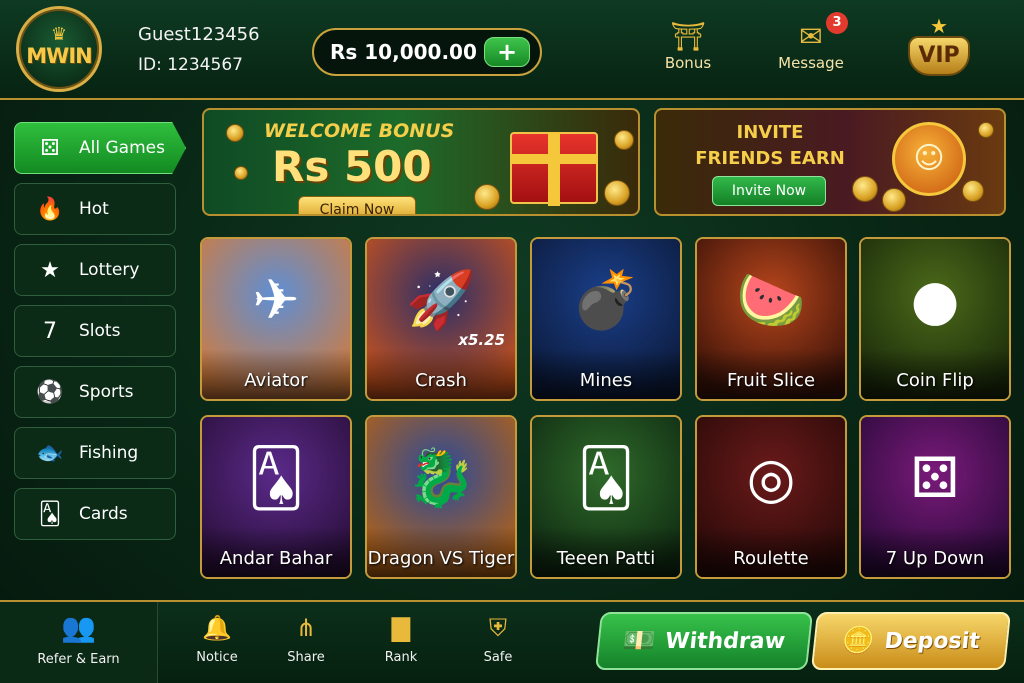 This screenshot has width=1024, height=683. Describe the element at coordinates (929, 159) in the screenshot. I see `friends-icon: ☺` at that location.